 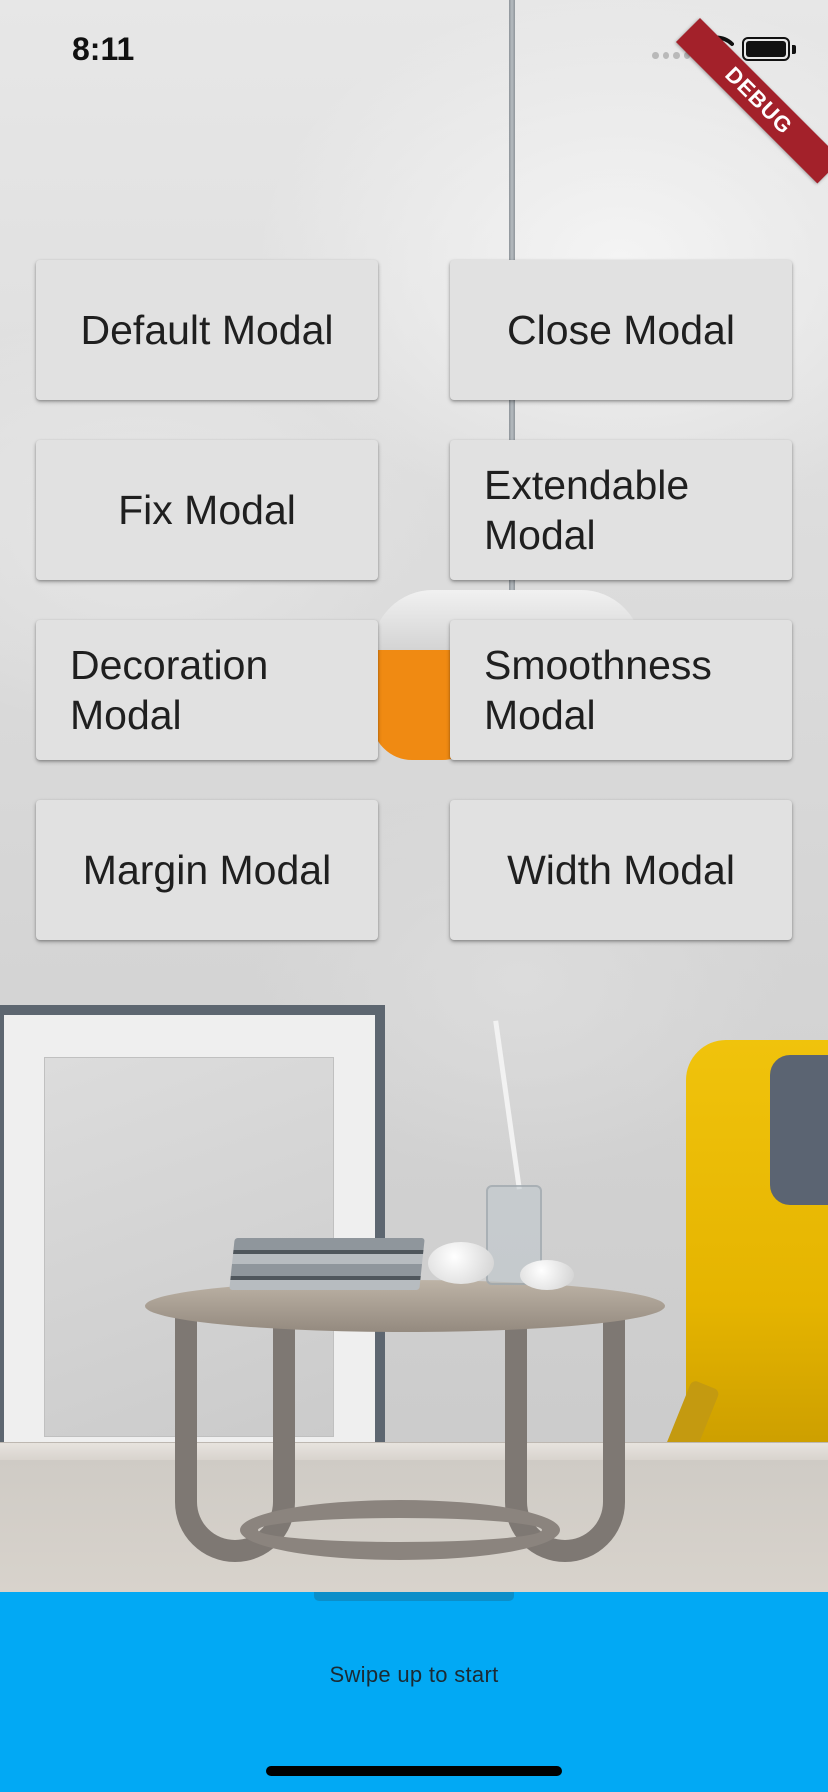 I want to click on book-stack, so click(x=327, y=1264).